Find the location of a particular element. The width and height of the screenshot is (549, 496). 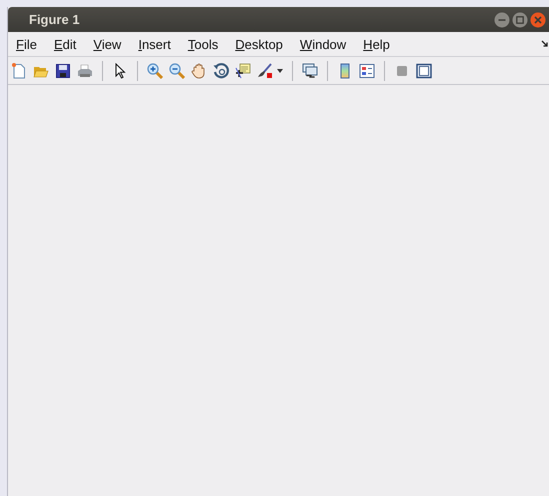

zoom-in-icon is located at coordinates (155, 70).